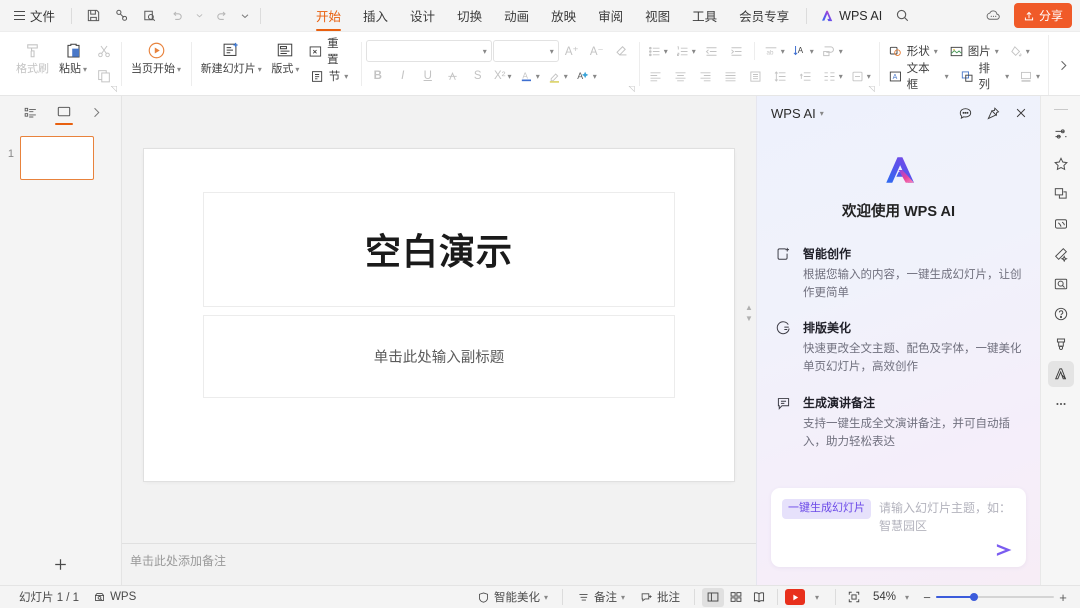 This screenshot has width=1080, height=608. Describe the element at coordinates (660, 597) in the screenshot. I see `comment-button: 批注` at that location.